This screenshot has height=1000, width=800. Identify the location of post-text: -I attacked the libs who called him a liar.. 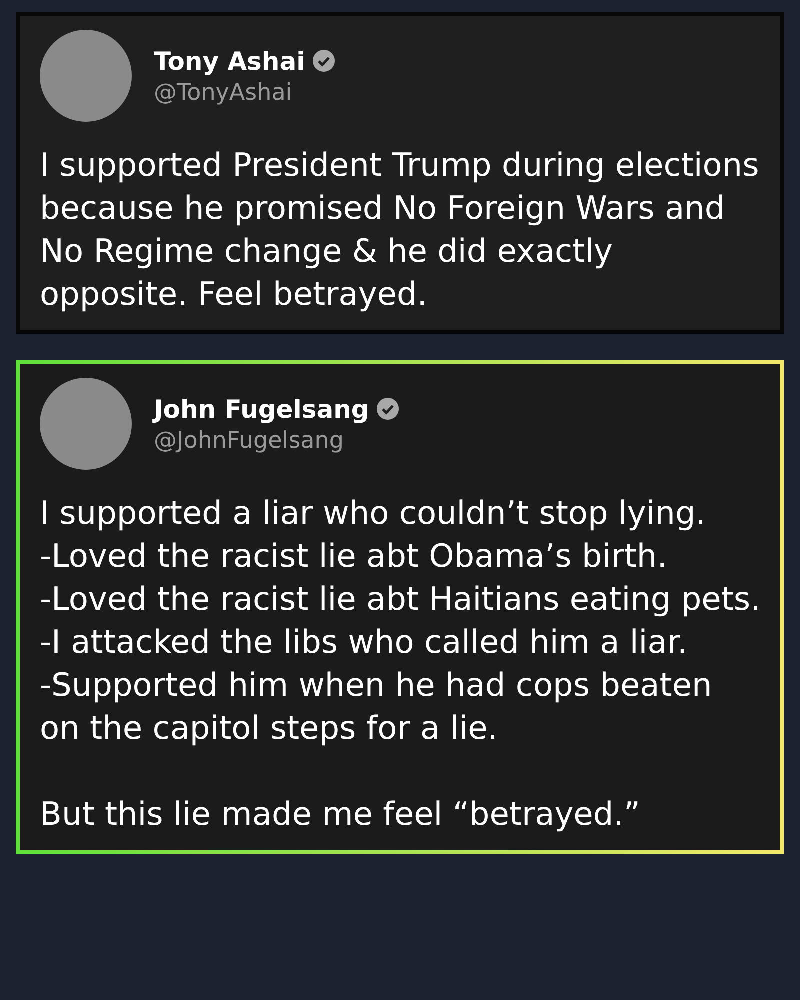
(364, 642).